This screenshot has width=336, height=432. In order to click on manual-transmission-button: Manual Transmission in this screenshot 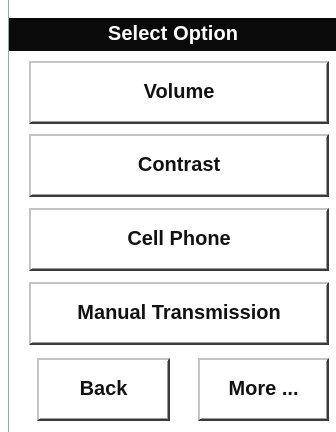, I will do `click(179, 313)`.